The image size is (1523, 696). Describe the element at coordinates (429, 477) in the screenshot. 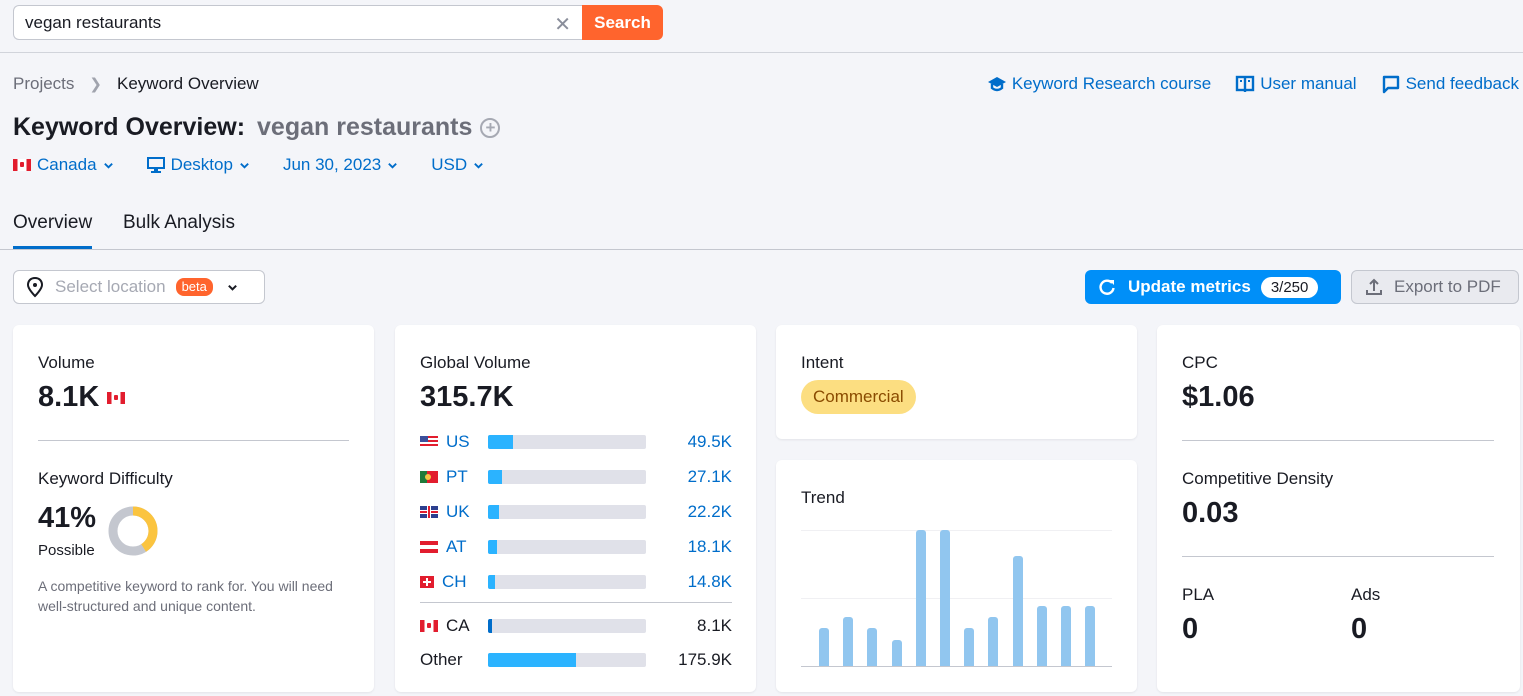

I see `pt-flag-icon` at that location.